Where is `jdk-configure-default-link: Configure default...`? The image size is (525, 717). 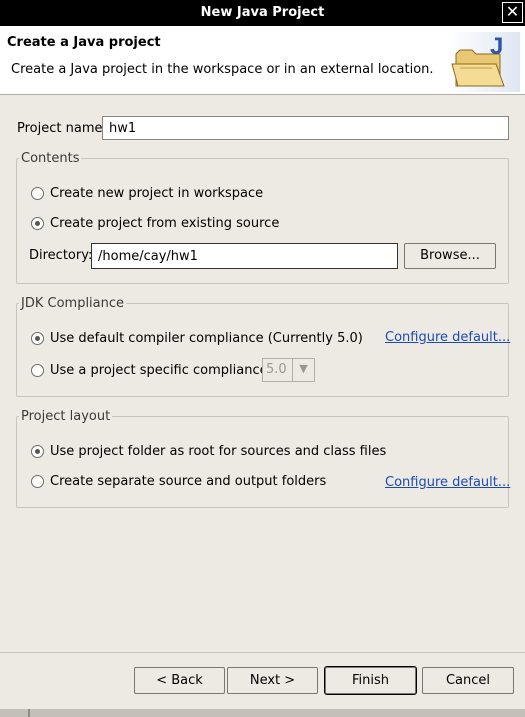 jdk-configure-default-link: Configure default... is located at coordinates (447, 337).